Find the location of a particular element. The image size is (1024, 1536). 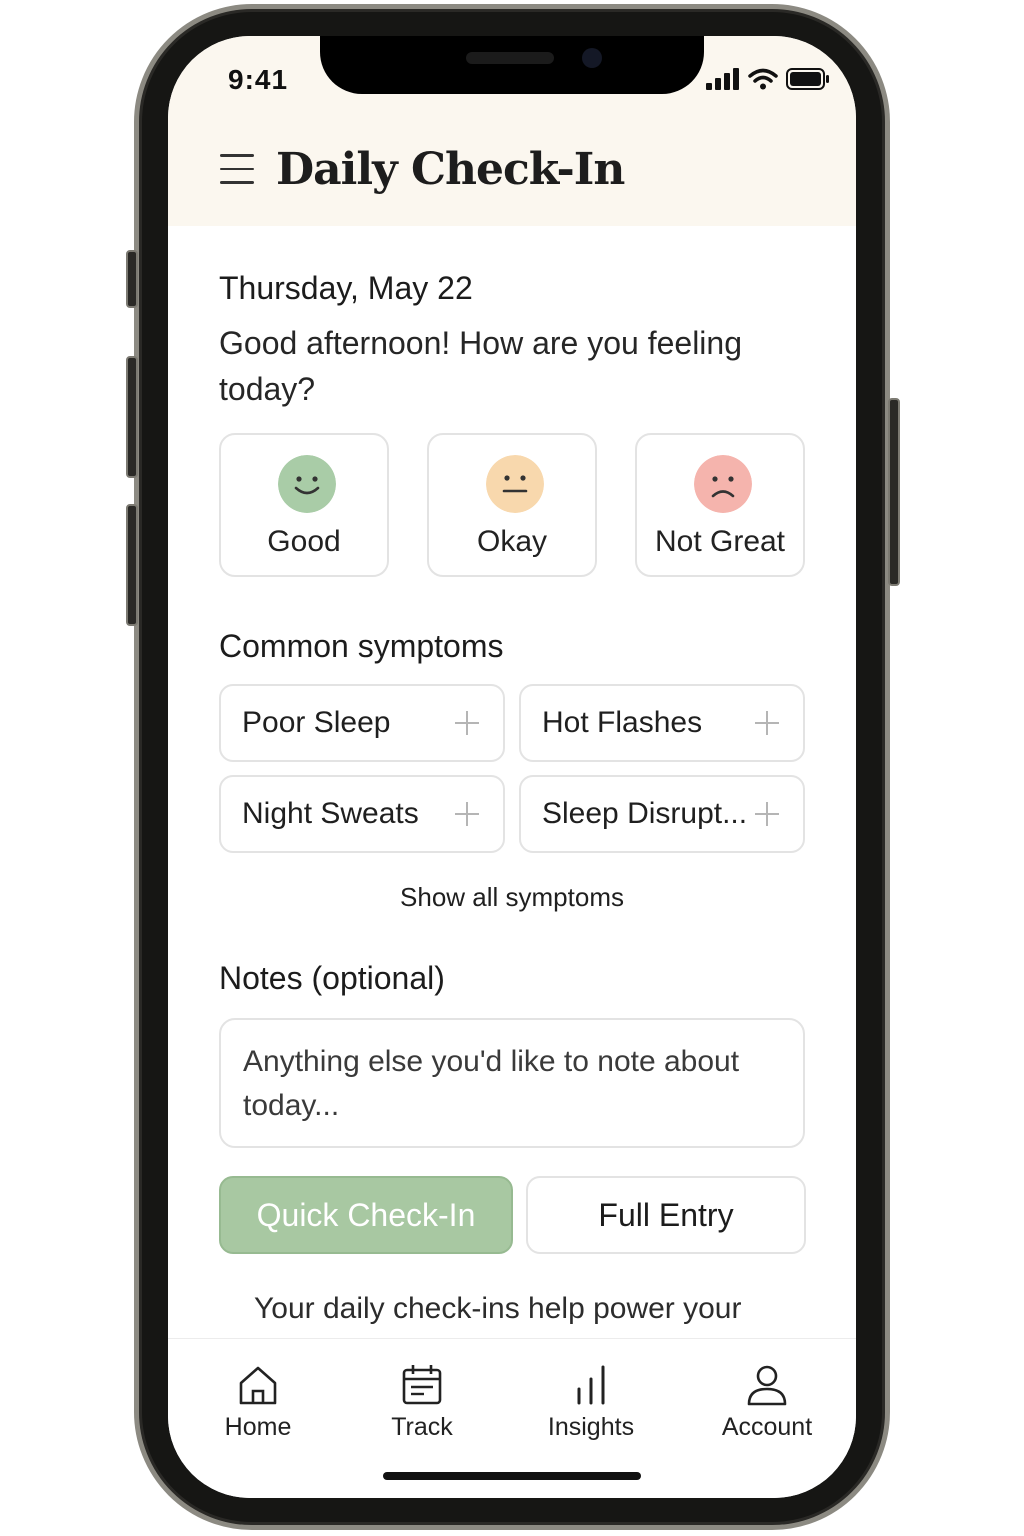

mood-not-great-button: Not Great is located at coordinates (720, 505).